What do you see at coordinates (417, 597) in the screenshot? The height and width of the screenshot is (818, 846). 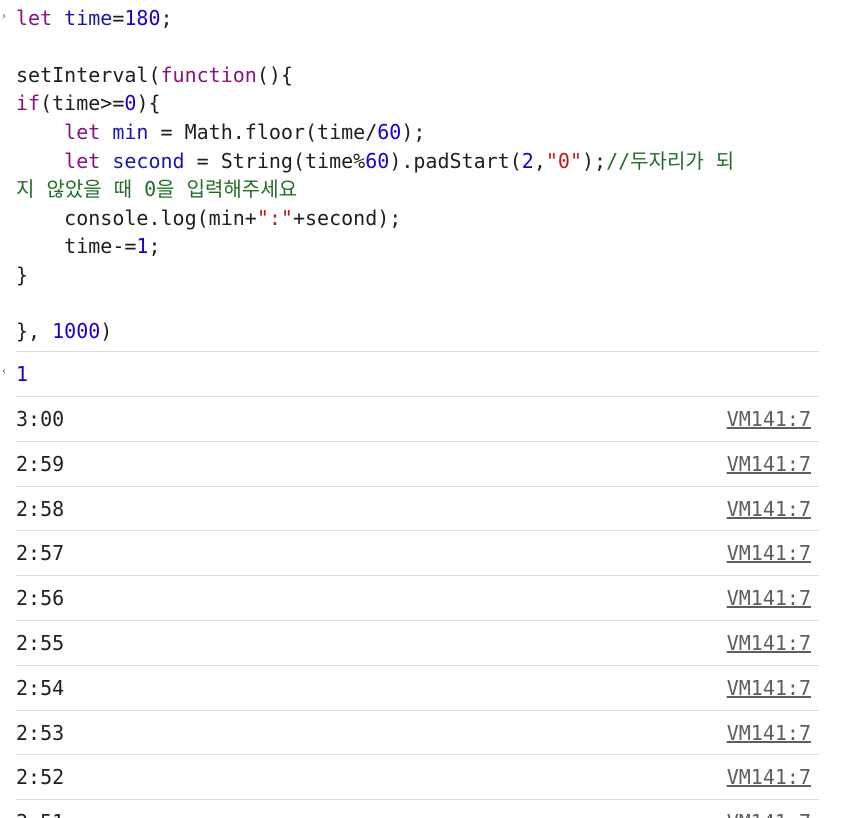 I see `log-row: 2:56 VM141:7` at bounding box center [417, 597].